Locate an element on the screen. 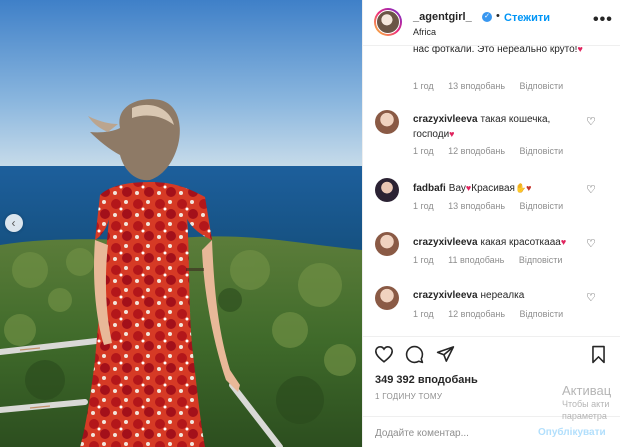 The height and width of the screenshot is (447, 620). hand-heart-emoji-icon: ✋♥ is located at coordinates (523, 188).